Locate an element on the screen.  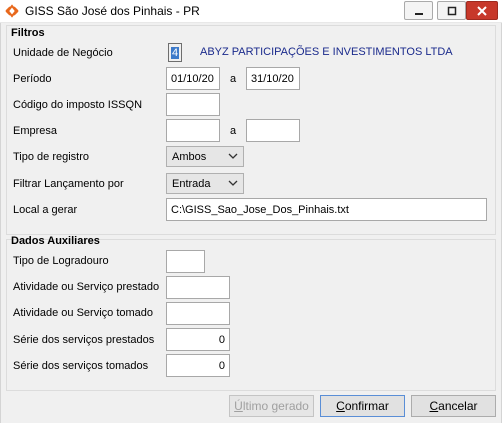
periodo-to-field: 31/10/20 is located at coordinates (273, 78).